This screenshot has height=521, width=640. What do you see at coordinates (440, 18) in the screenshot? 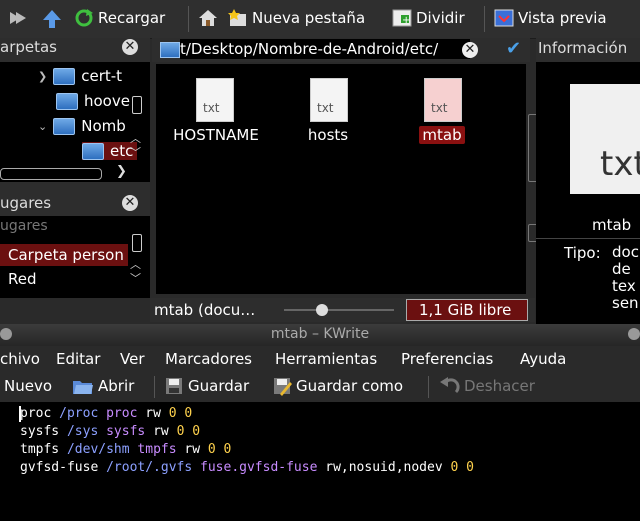
I see `split-label: Dividir` at bounding box center [440, 18].